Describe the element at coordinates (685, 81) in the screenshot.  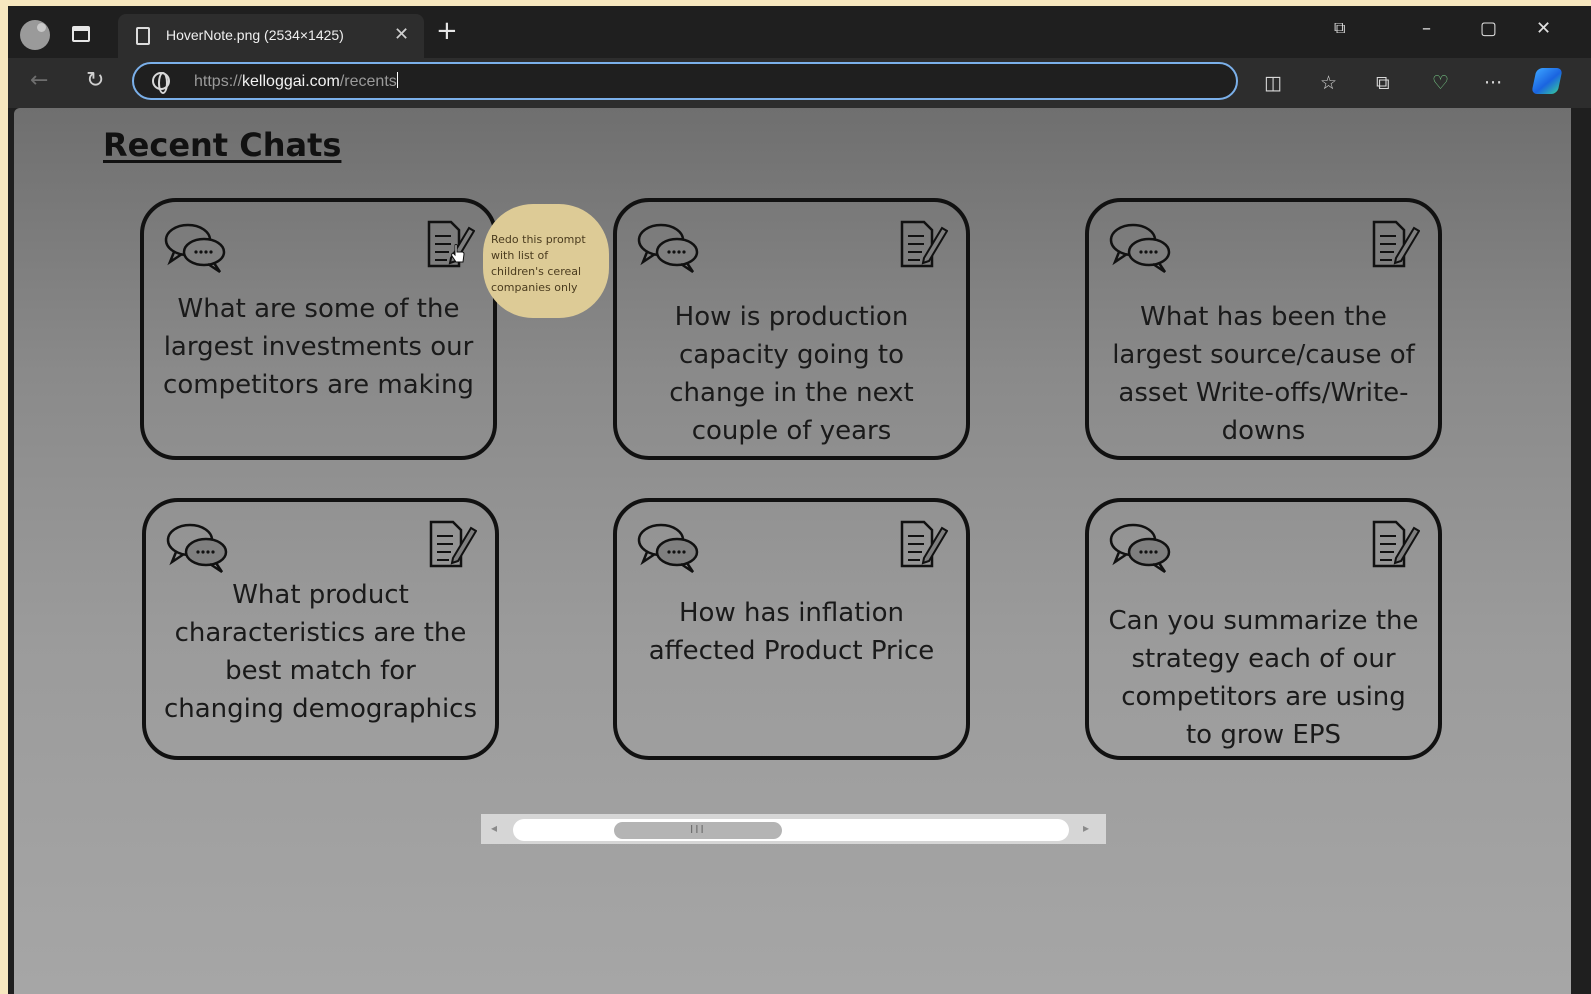
I see `address-bar: https://kelloggai.com/recents` at that location.